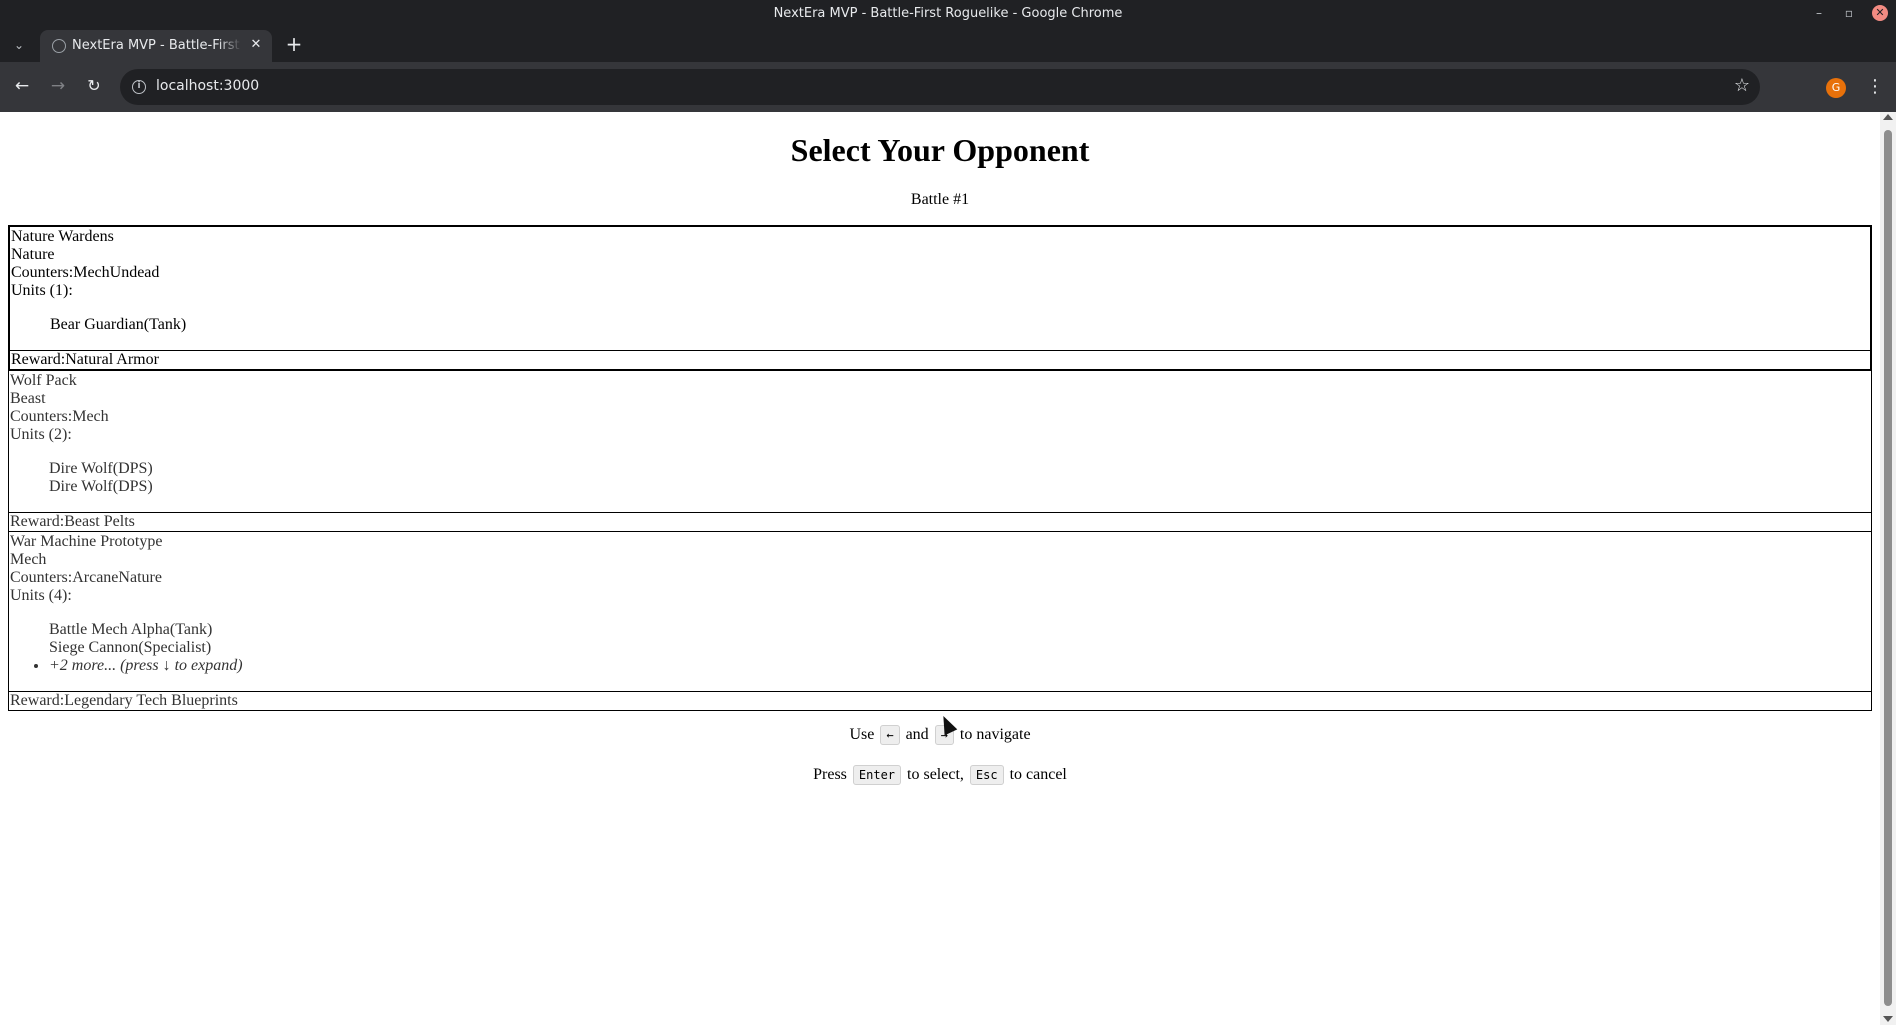 The image size is (1896, 1025). I want to click on page-scrollbar, so click(1888, 568).